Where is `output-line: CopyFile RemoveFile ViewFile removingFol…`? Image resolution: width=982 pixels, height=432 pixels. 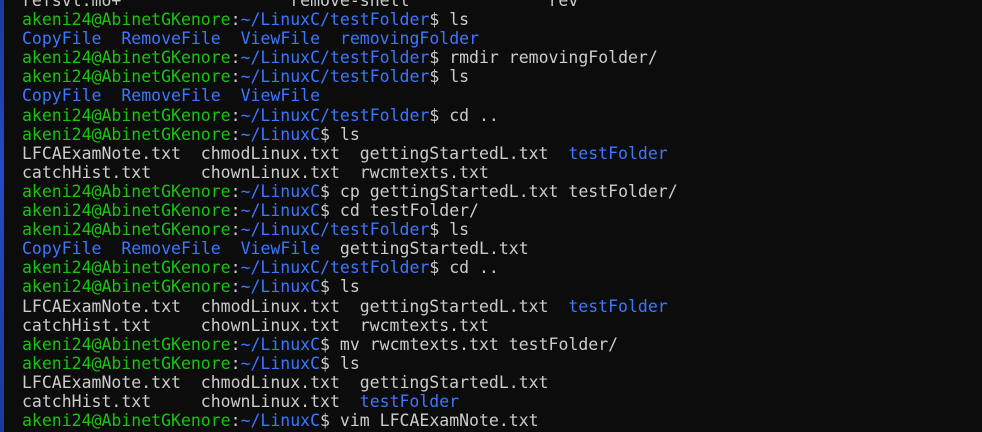 output-line: CopyFile RemoveFile ViewFile removingFol… is located at coordinates (350, 38).